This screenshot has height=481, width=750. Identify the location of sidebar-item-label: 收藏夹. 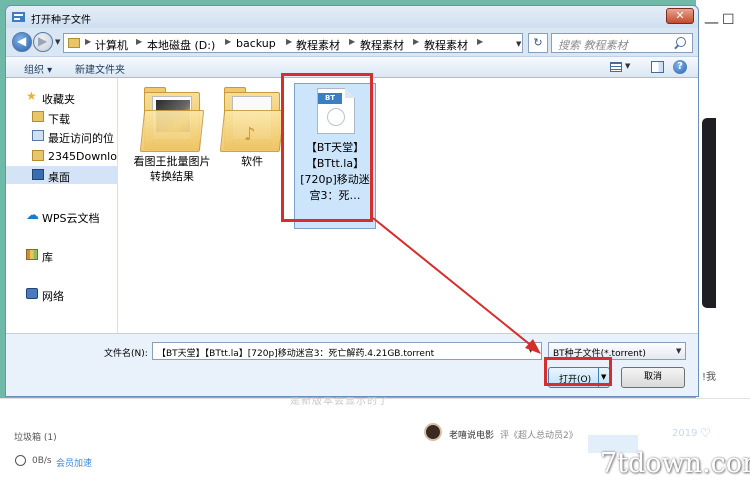
(58, 99).